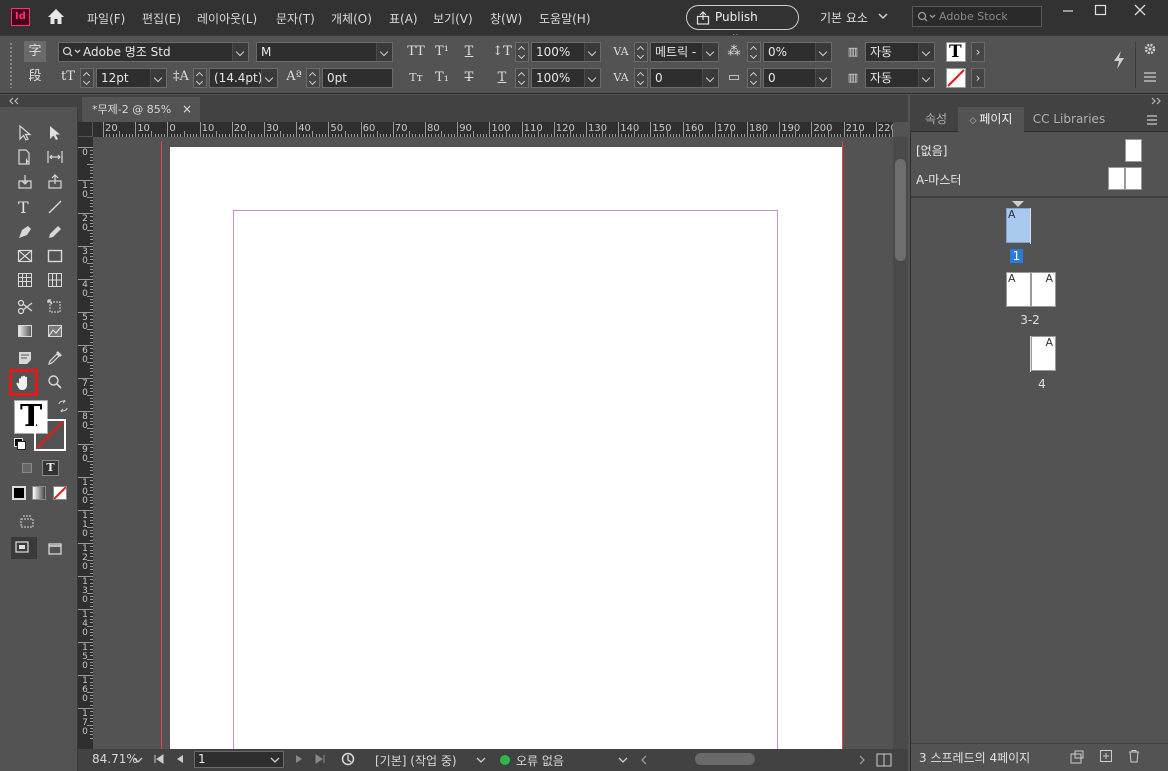  What do you see at coordinates (900, 52) in the screenshot?
I see `auto-field-1: 자동` at bounding box center [900, 52].